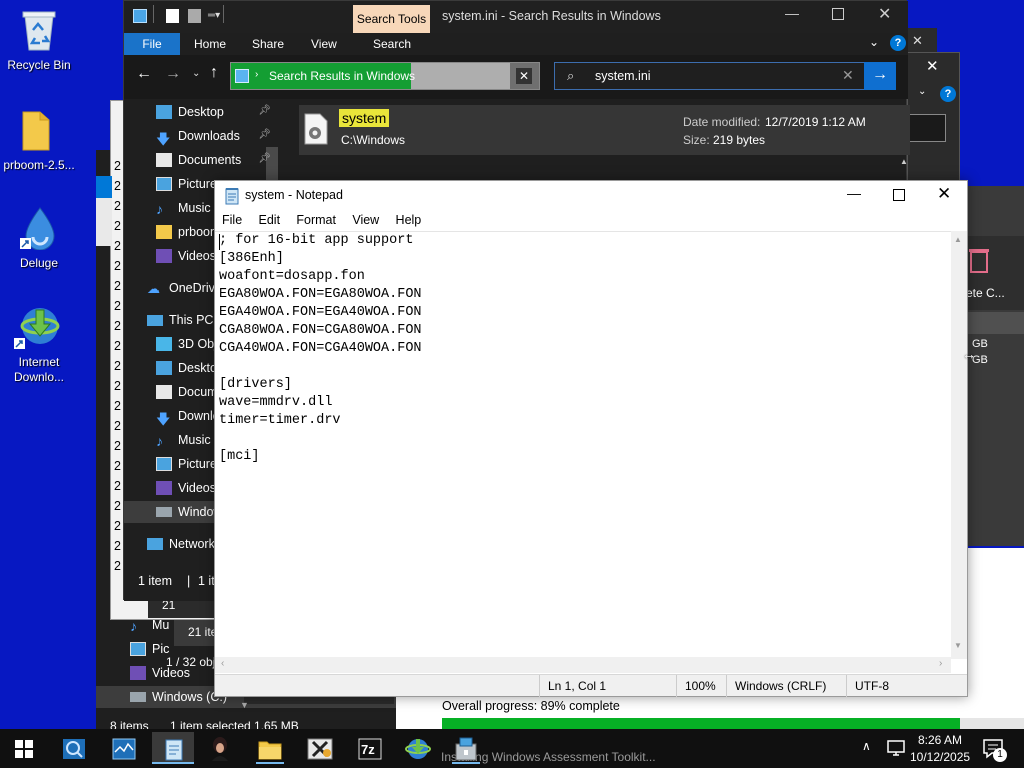 Image resolution: width=1024 pixels, height=768 pixels. Describe the element at coordinates (979, 260) in the screenshot. I see `delete-icon` at that location.